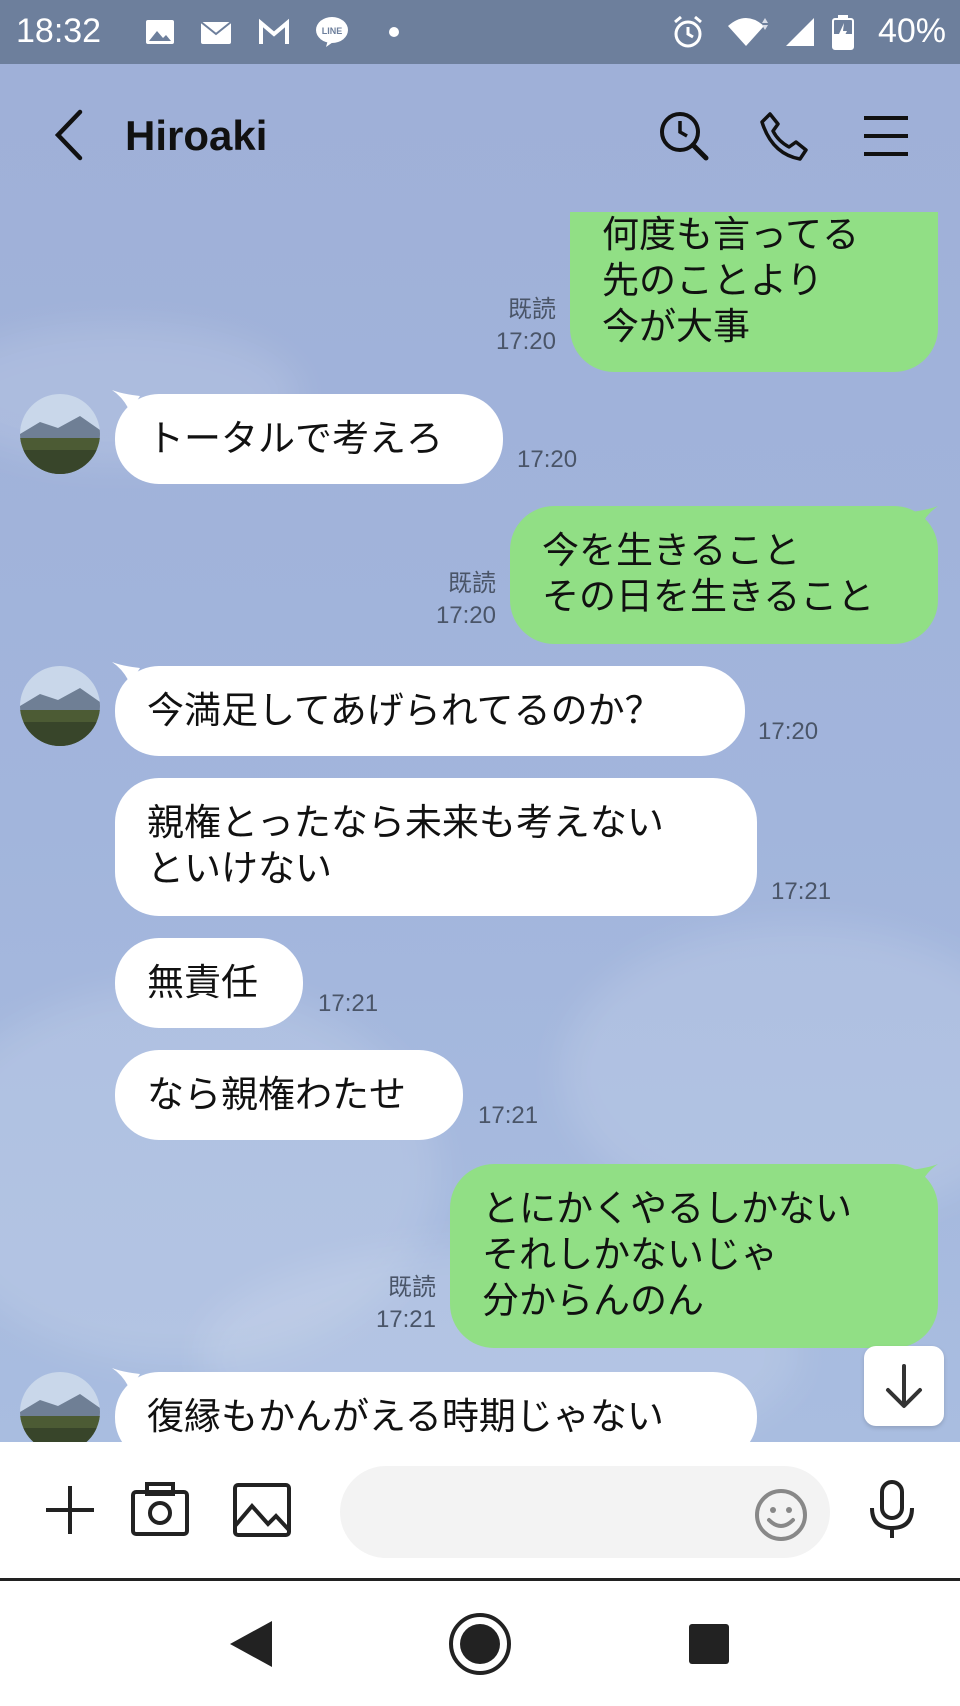 This screenshot has height=1706, width=960. What do you see at coordinates (781, 1515) in the screenshot?
I see `emoji-icon` at bounding box center [781, 1515].